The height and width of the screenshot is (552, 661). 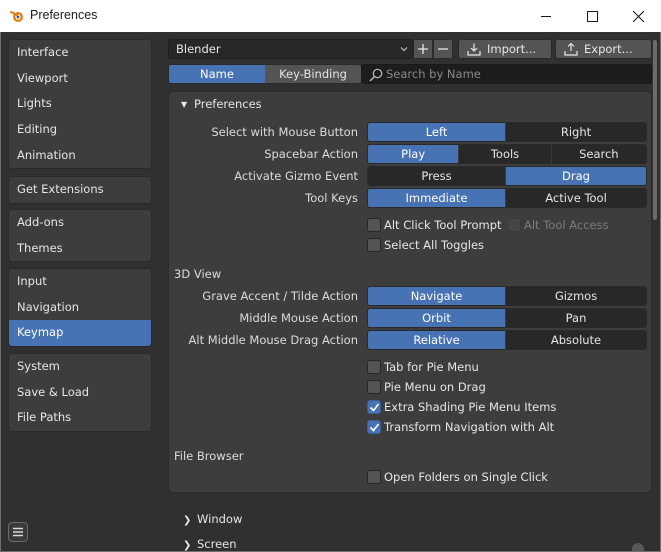 What do you see at coordinates (466, 477) in the screenshot?
I see `checkbox-label: Open Folders on Single Click` at bounding box center [466, 477].